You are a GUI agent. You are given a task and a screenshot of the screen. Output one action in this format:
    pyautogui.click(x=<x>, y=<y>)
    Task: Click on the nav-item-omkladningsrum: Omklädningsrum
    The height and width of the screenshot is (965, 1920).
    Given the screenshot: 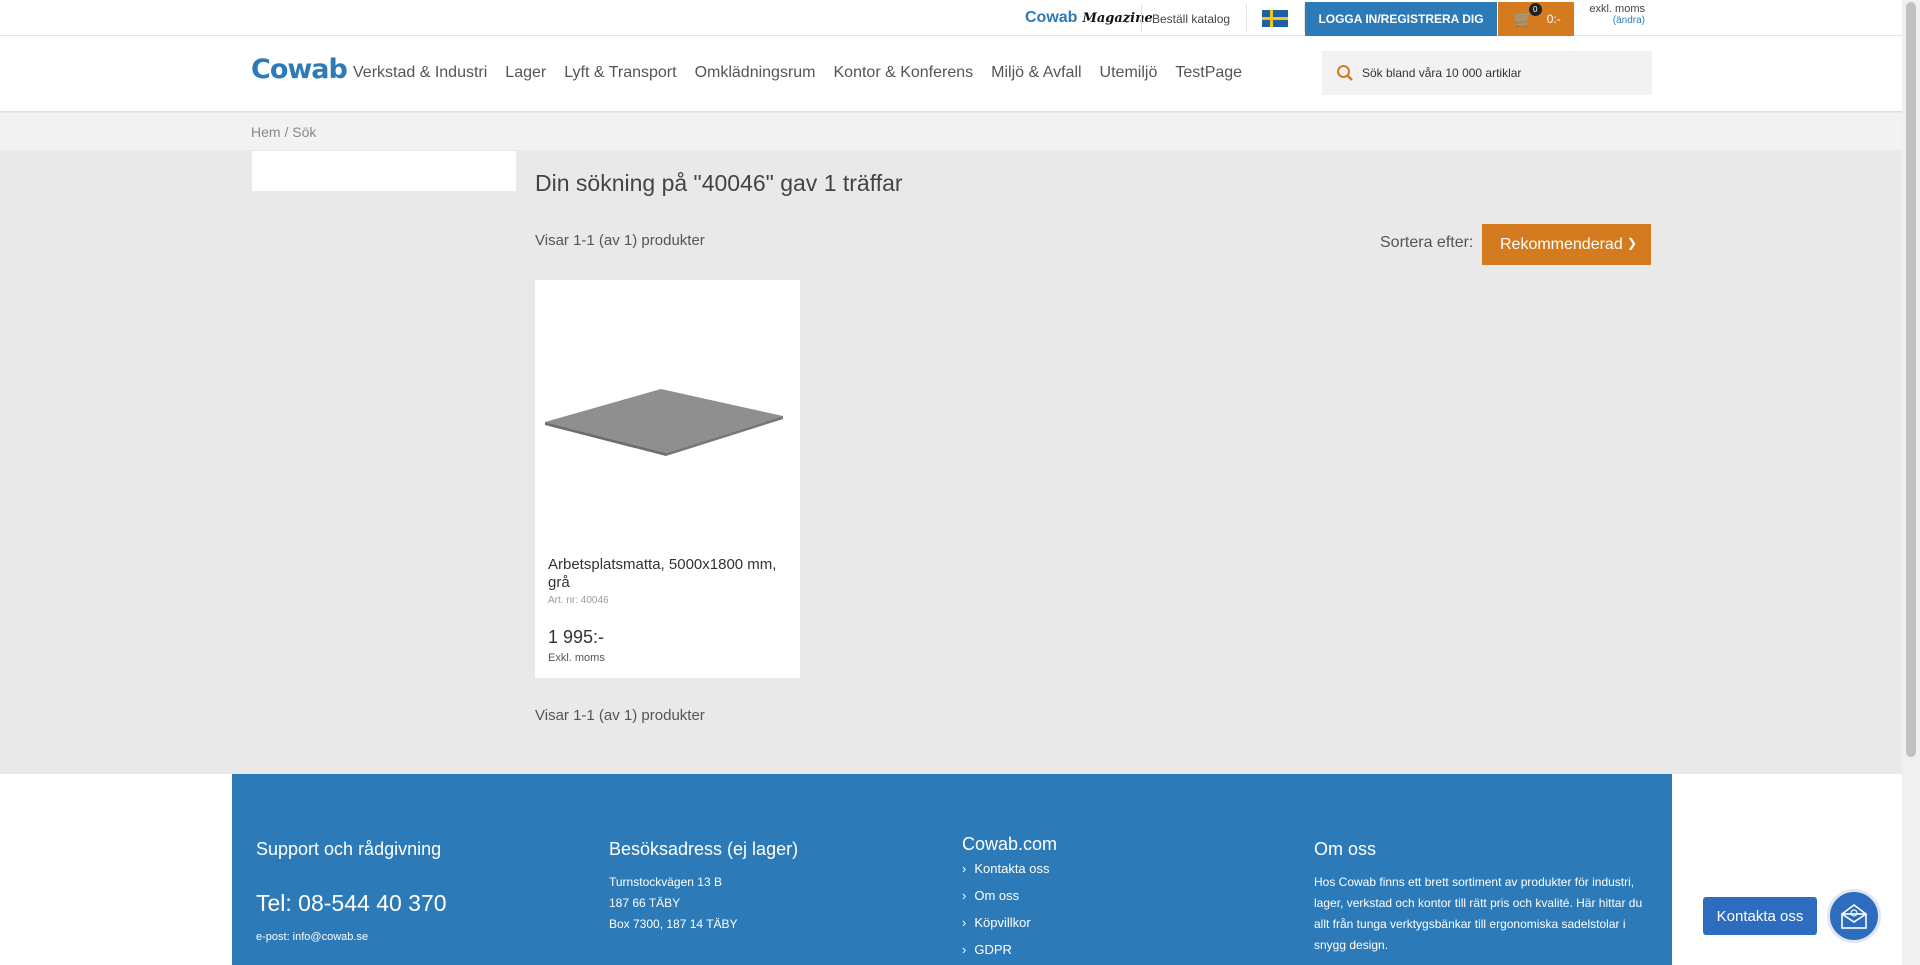 What is the action you would take?
    pyautogui.click(x=755, y=73)
    